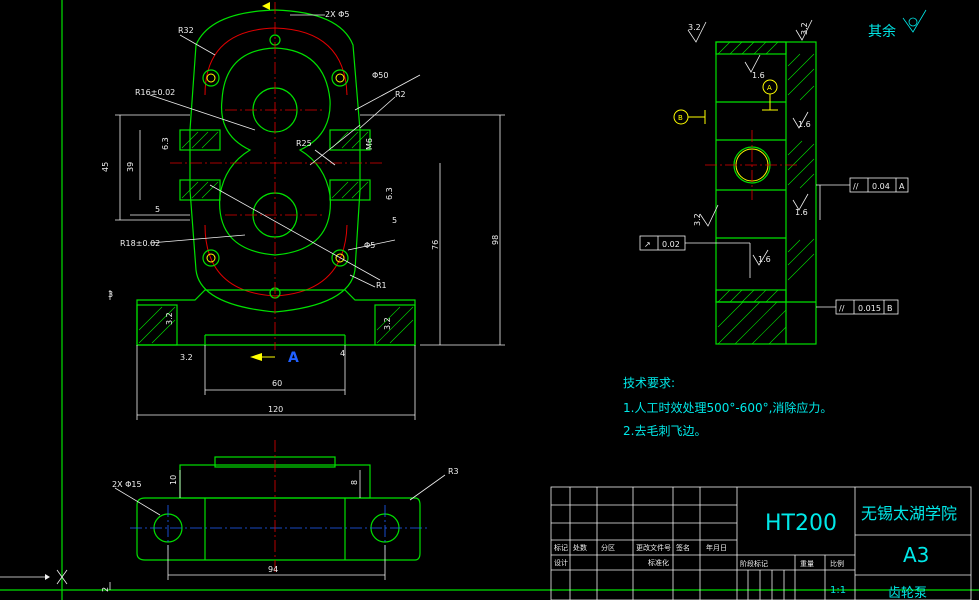 This screenshot has height=600, width=979. What do you see at coordinates (580, 547) in the screenshot?
I see `row-label-count: 处数` at bounding box center [580, 547].